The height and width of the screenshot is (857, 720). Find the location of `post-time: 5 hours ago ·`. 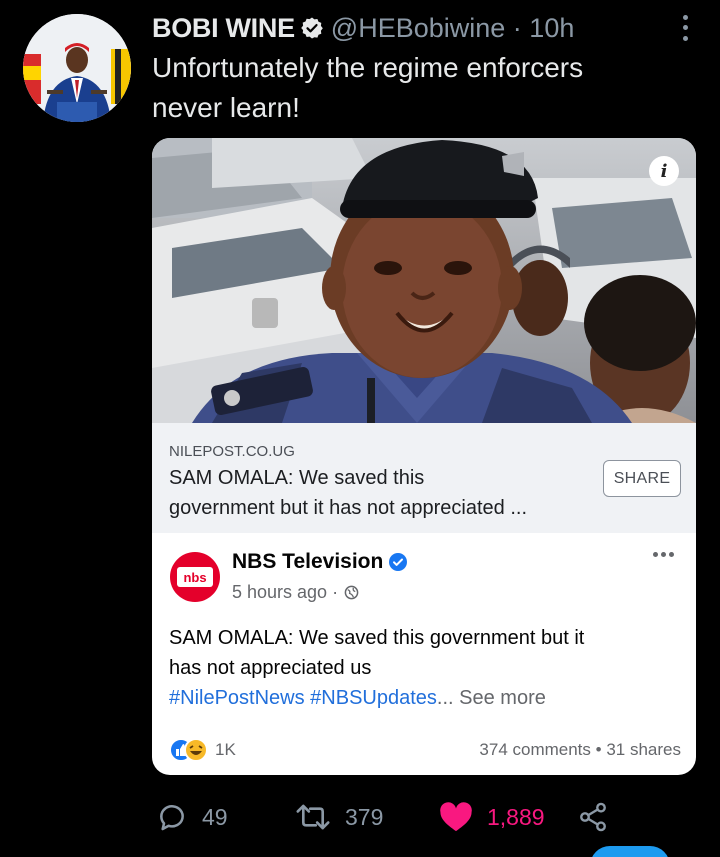

post-time: 5 hours ago · is located at coordinates (295, 592).